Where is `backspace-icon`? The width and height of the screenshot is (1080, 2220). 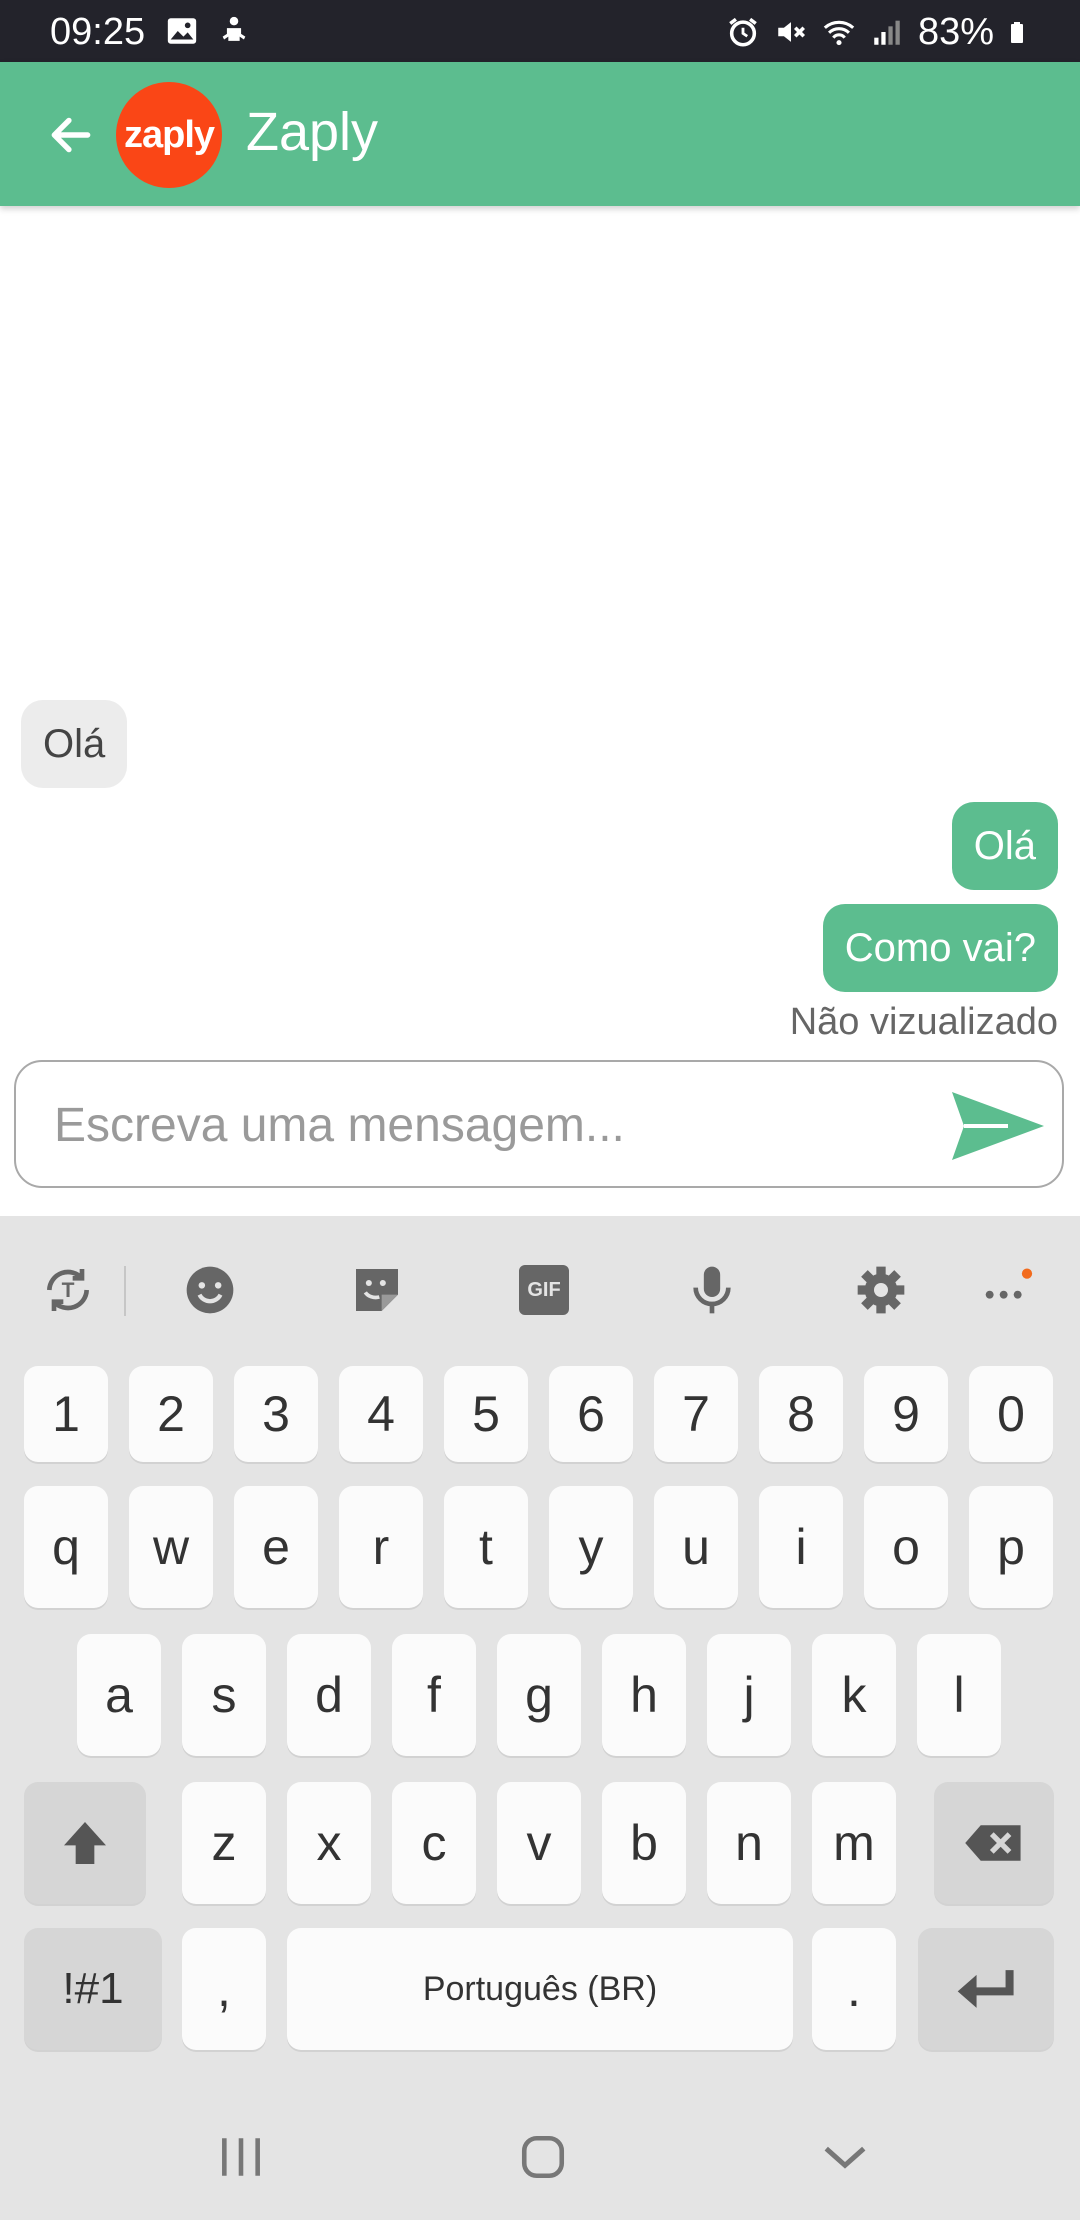 backspace-icon is located at coordinates (993, 1843).